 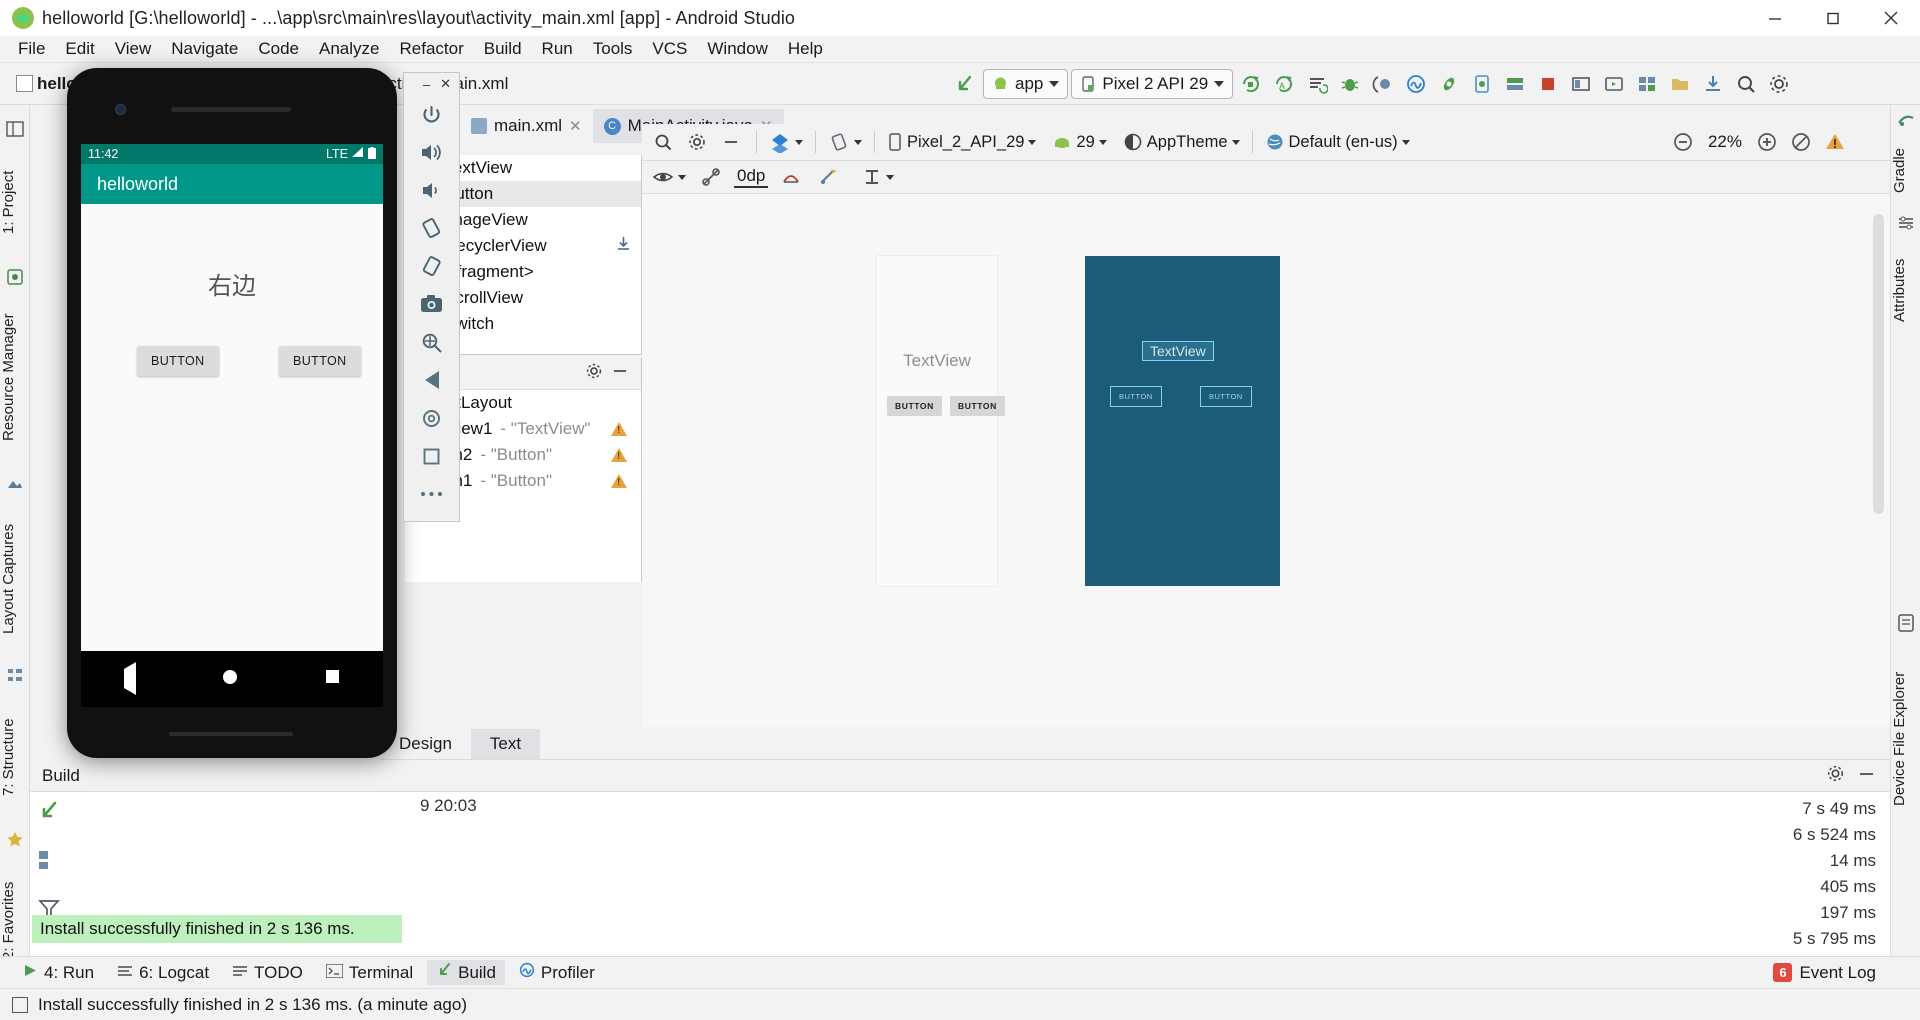 I want to click on emulator-app-content: 右边 BUTTON BUTTON, so click(x=232, y=427).